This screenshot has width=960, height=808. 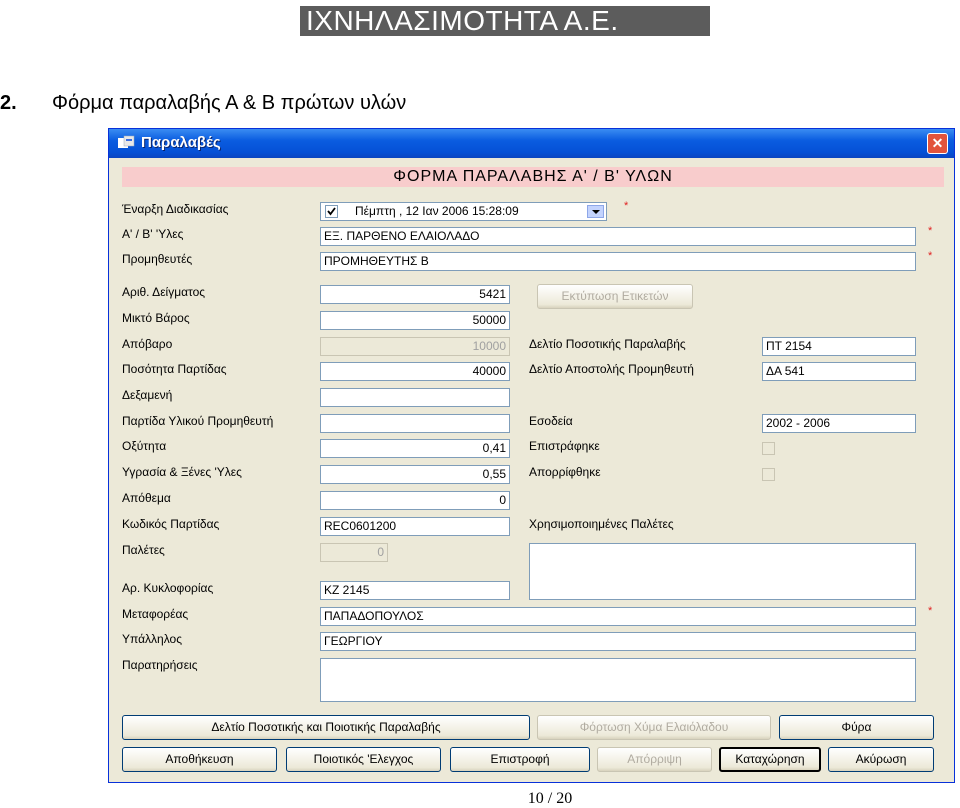 I want to click on employee-field: ΓΕΩΡΓΙΟΥ, so click(x=618, y=641).